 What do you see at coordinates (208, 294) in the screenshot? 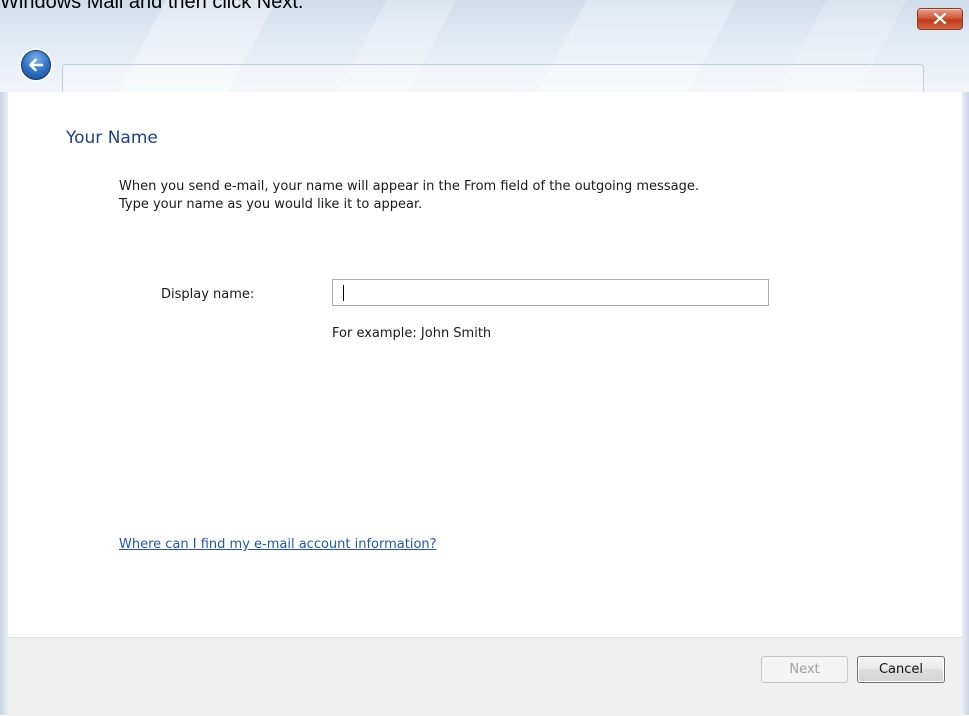
I see `display-name-label: Display name:` at bounding box center [208, 294].